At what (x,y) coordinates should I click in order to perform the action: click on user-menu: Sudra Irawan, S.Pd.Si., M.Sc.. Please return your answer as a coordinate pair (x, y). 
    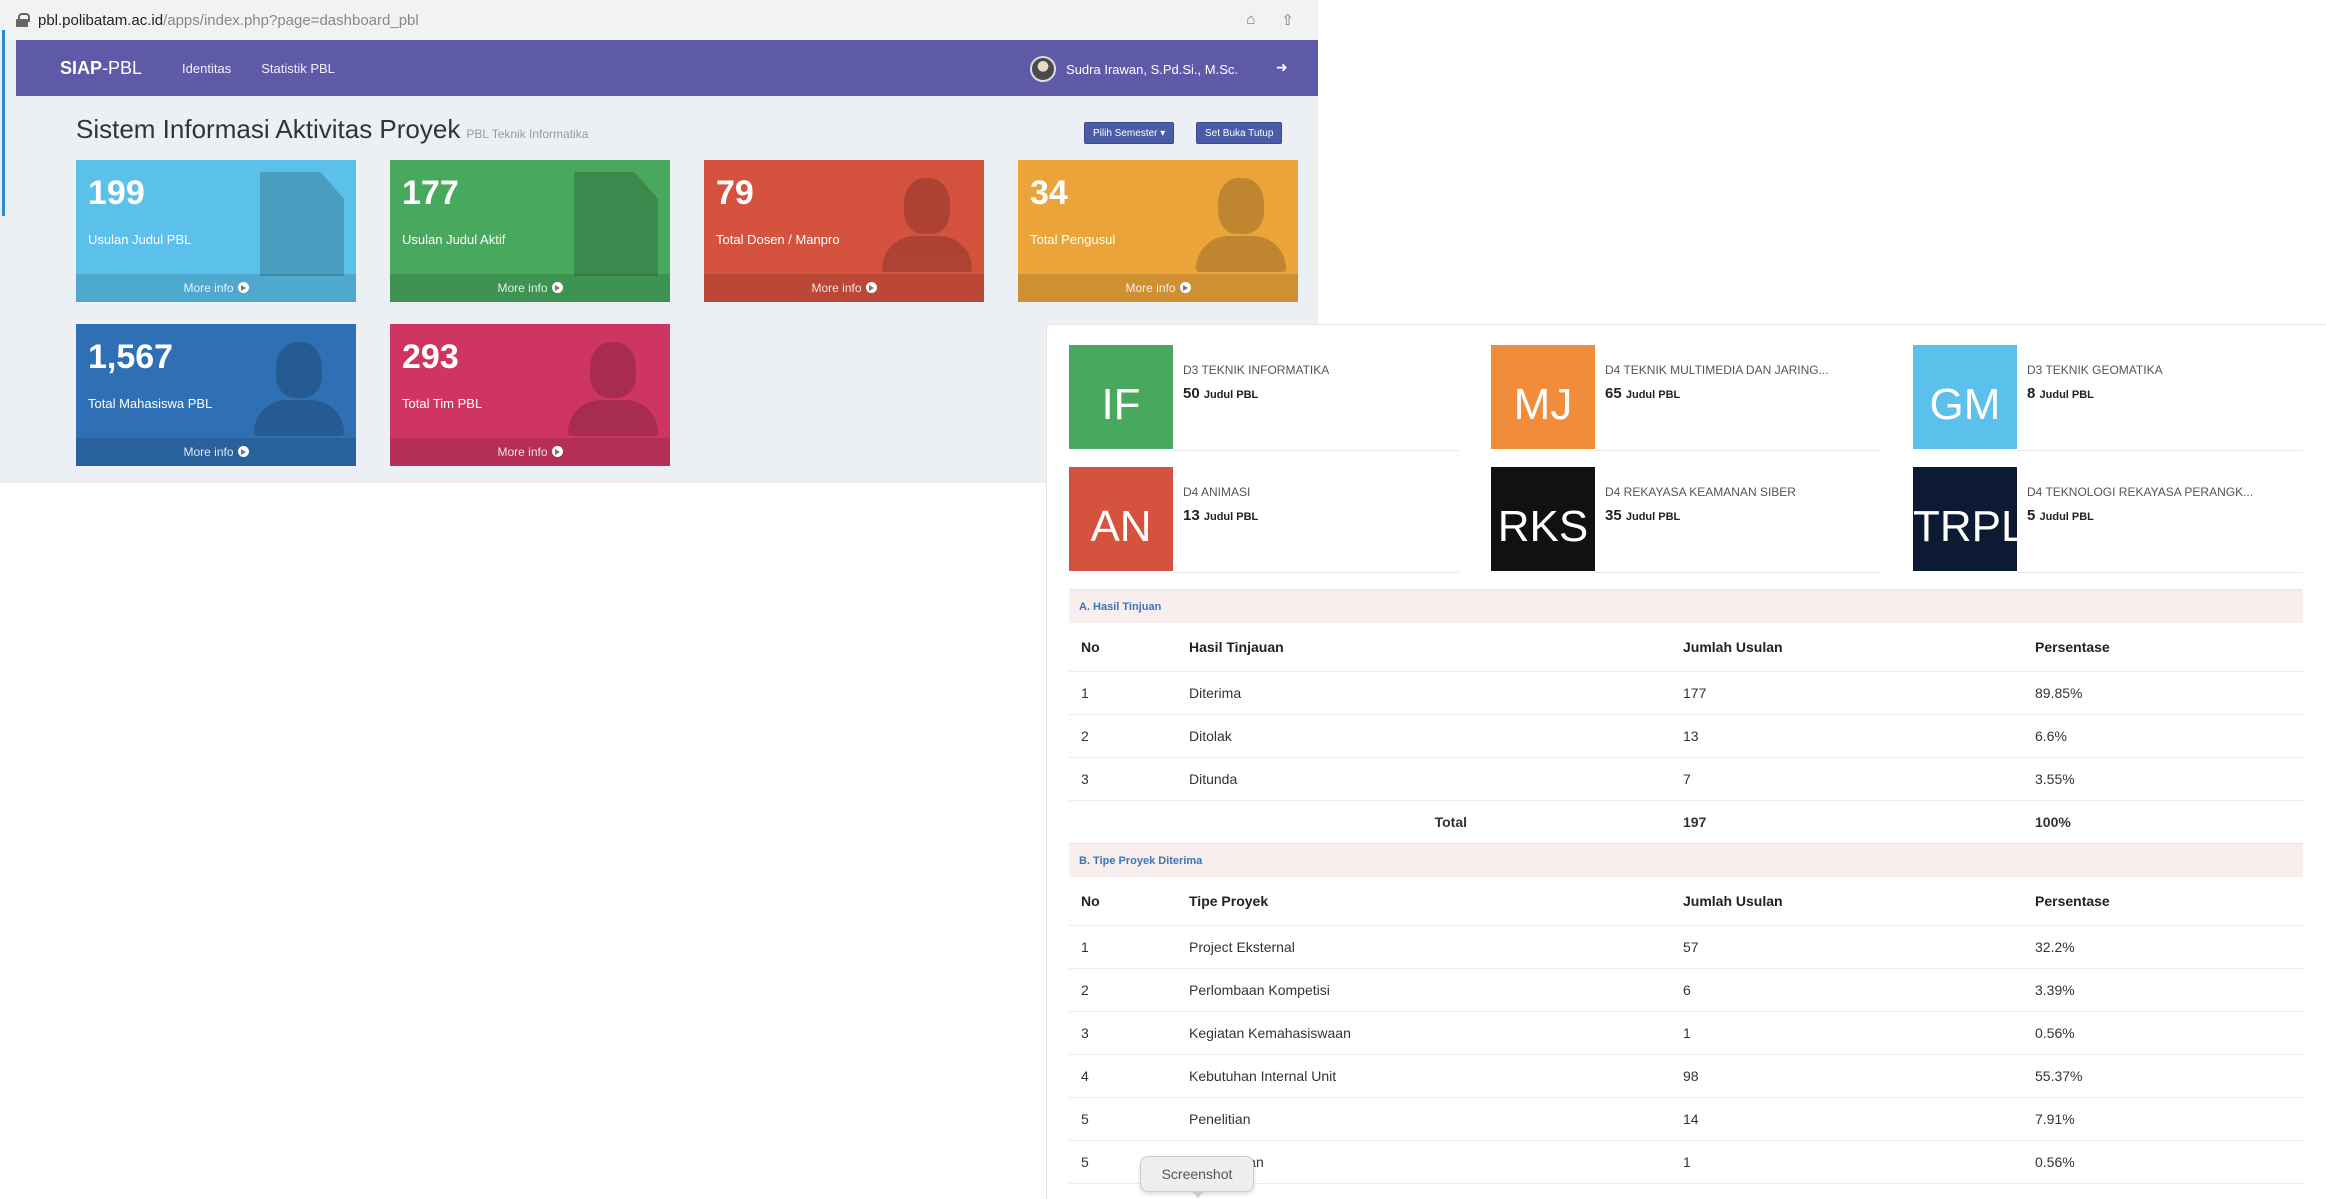
    Looking at the image, I should click on (1134, 69).